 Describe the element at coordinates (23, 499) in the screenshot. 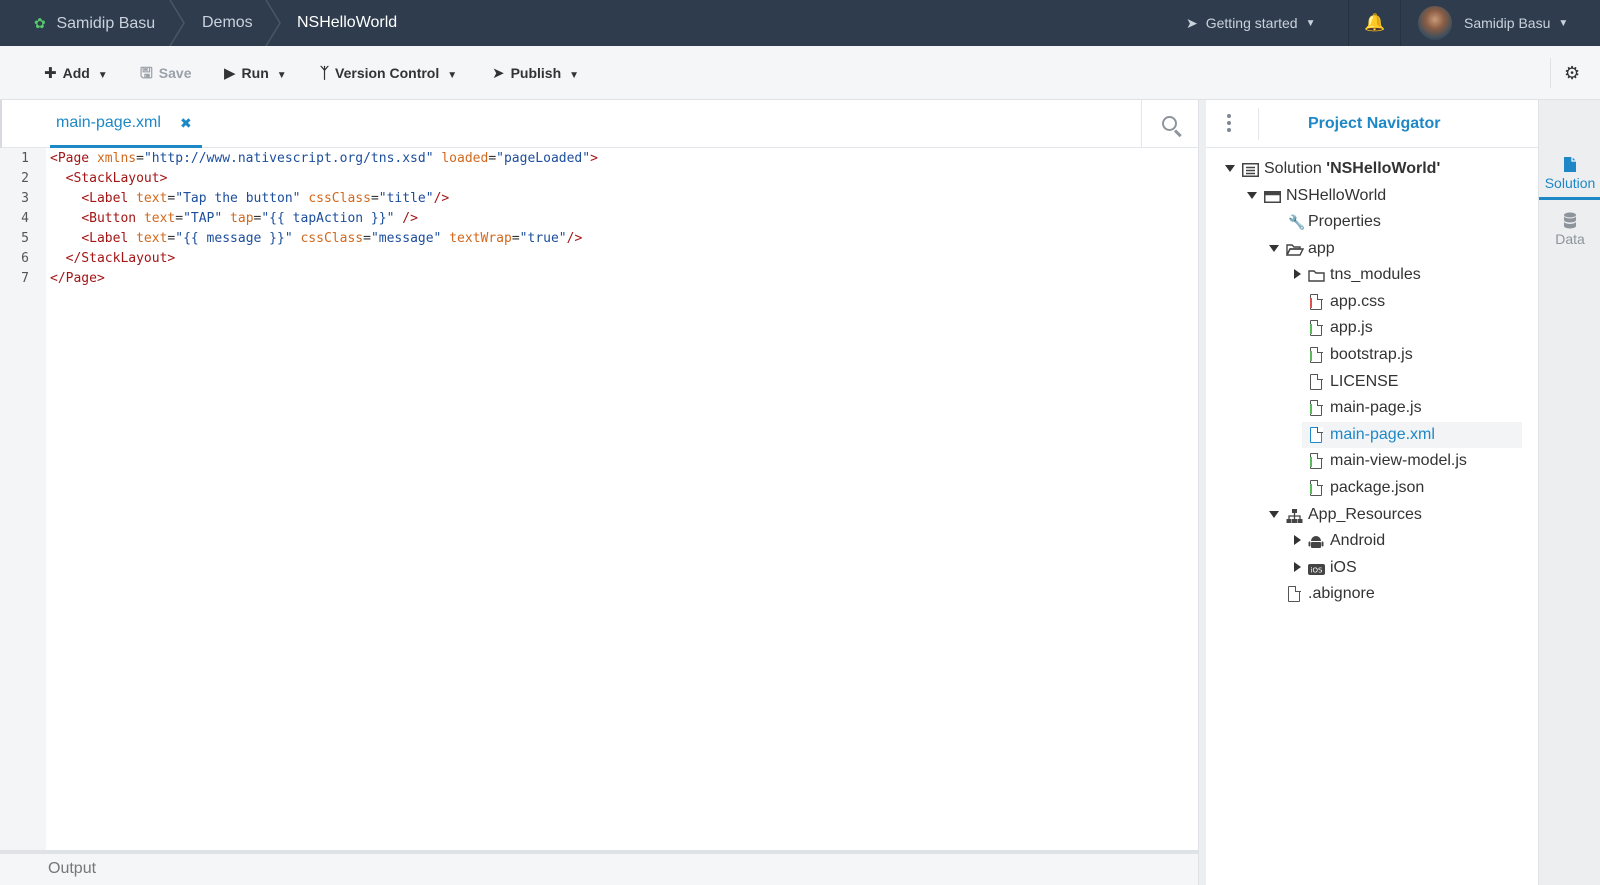

I see `line-number-gutter: 1 2 3 4 5 6 7` at that location.